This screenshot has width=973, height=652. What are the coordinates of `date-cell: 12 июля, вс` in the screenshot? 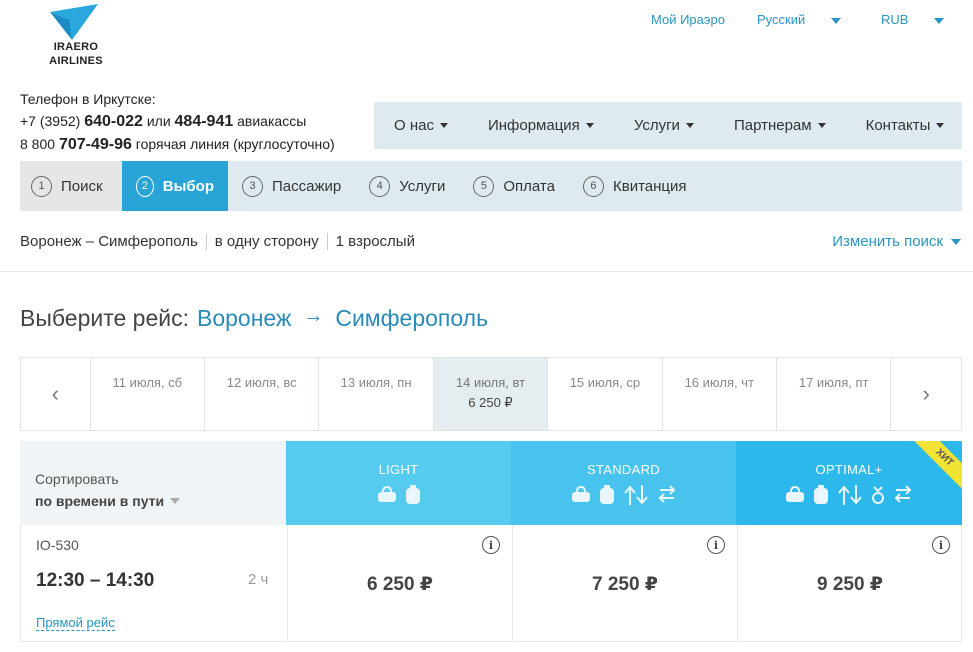 It's located at (262, 394).